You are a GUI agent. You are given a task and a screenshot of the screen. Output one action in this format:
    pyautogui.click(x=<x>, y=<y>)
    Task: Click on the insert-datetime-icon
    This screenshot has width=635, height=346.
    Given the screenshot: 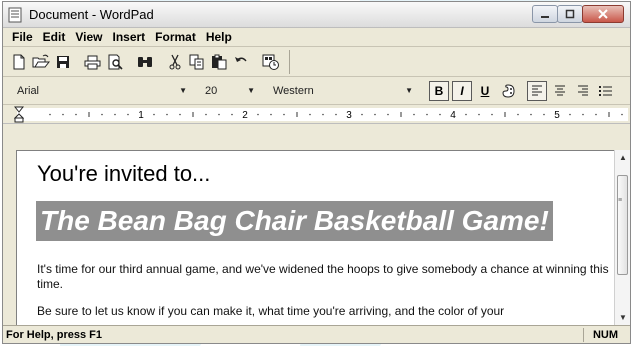 What is the action you would take?
    pyautogui.click(x=270, y=62)
    